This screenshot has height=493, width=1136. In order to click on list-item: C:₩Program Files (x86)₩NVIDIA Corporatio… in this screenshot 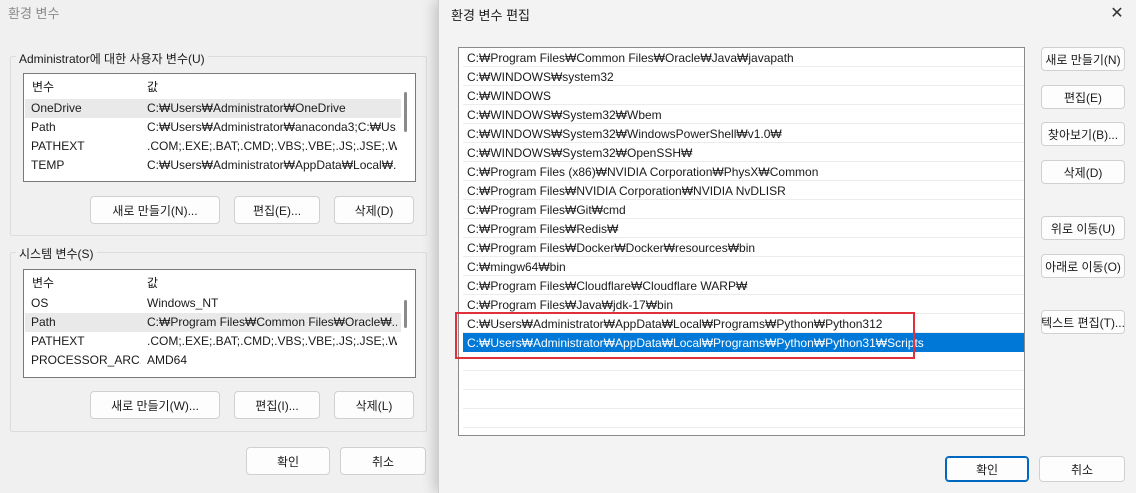, I will do `click(743, 171)`.